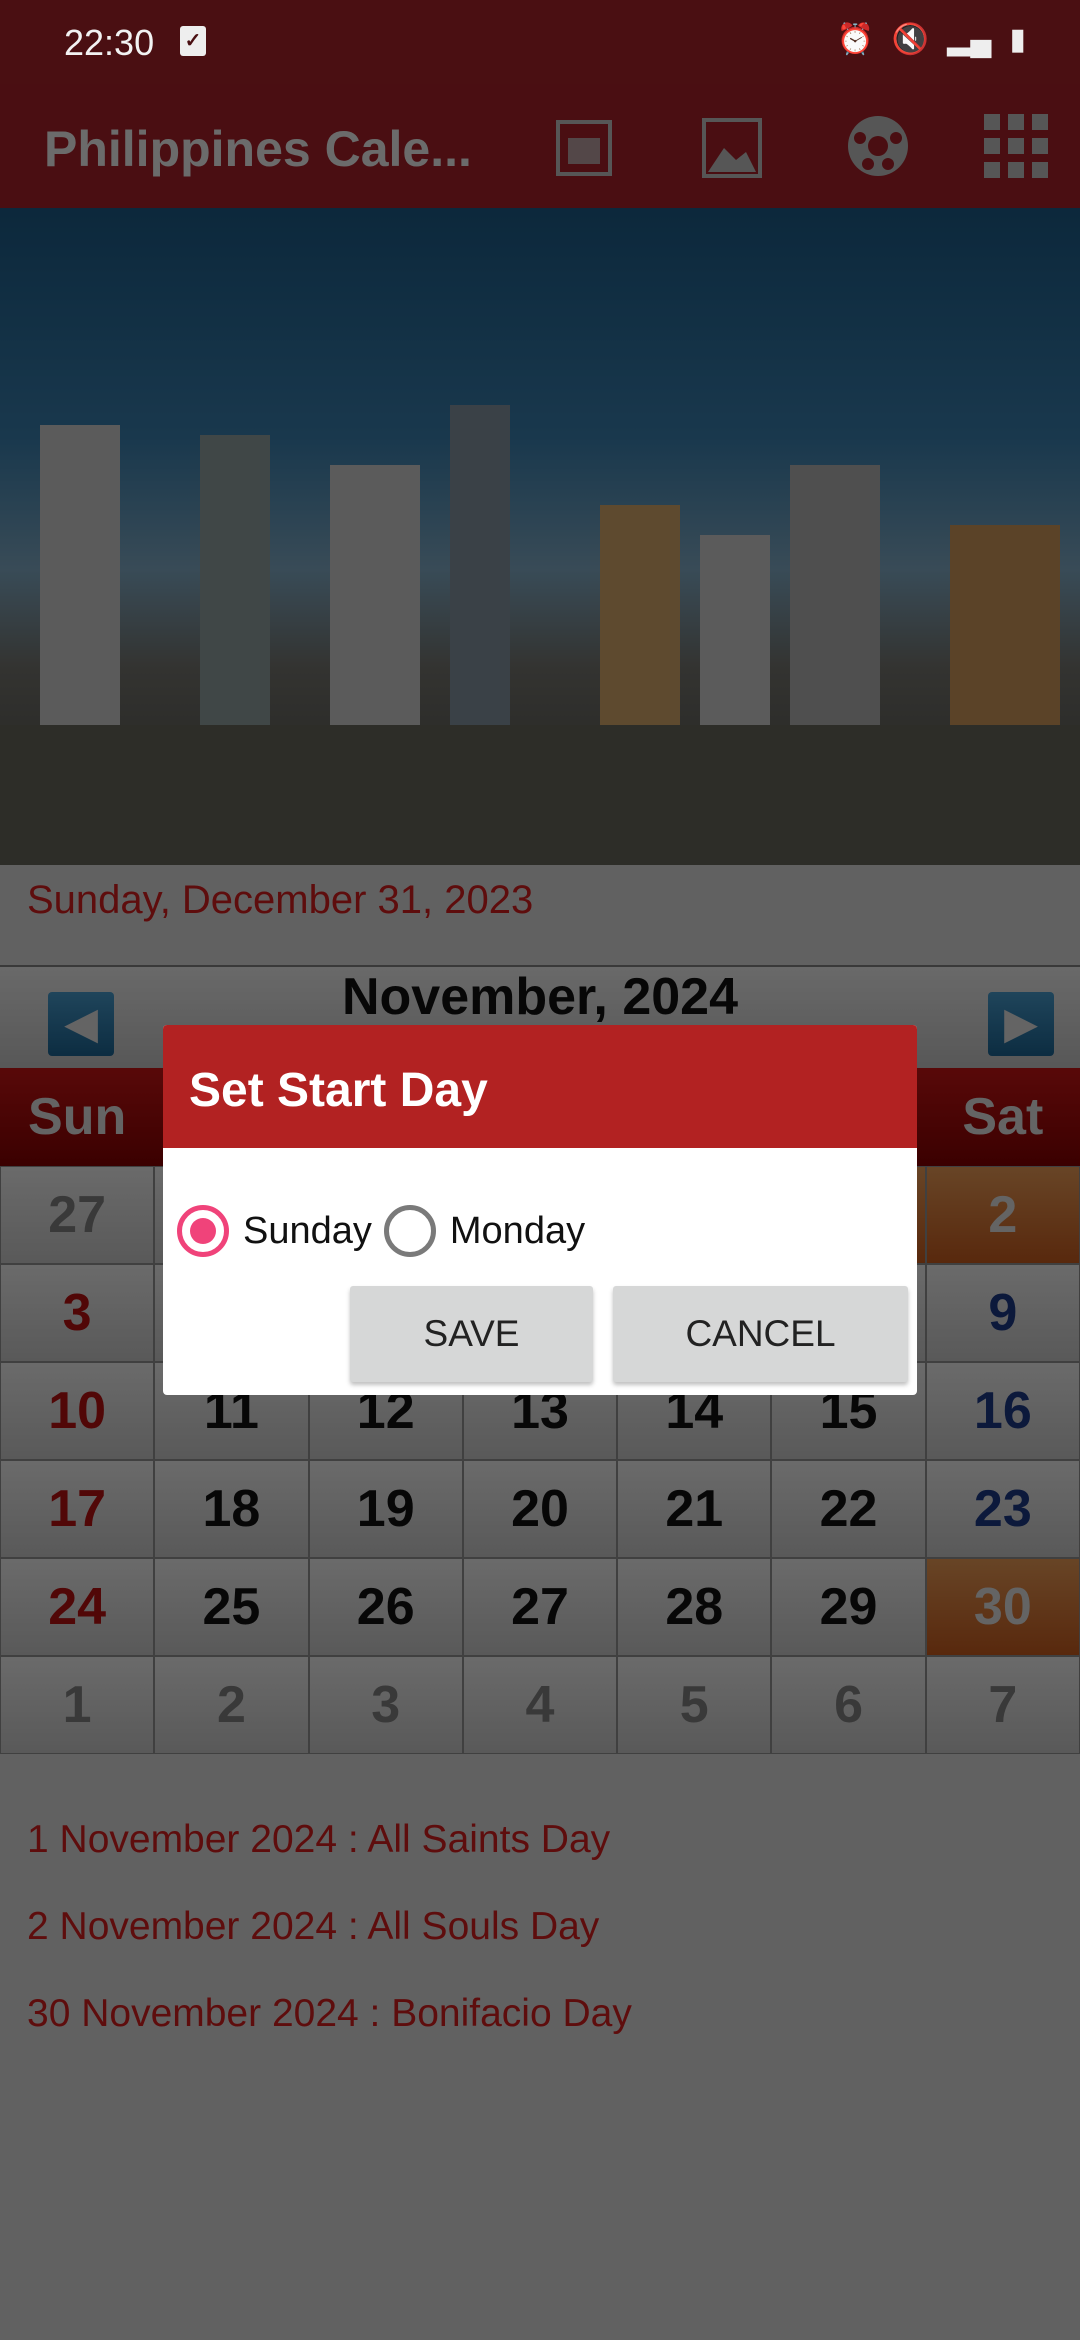  What do you see at coordinates (910, 39) in the screenshot?
I see `vibrate-mute-icon: 🔇` at bounding box center [910, 39].